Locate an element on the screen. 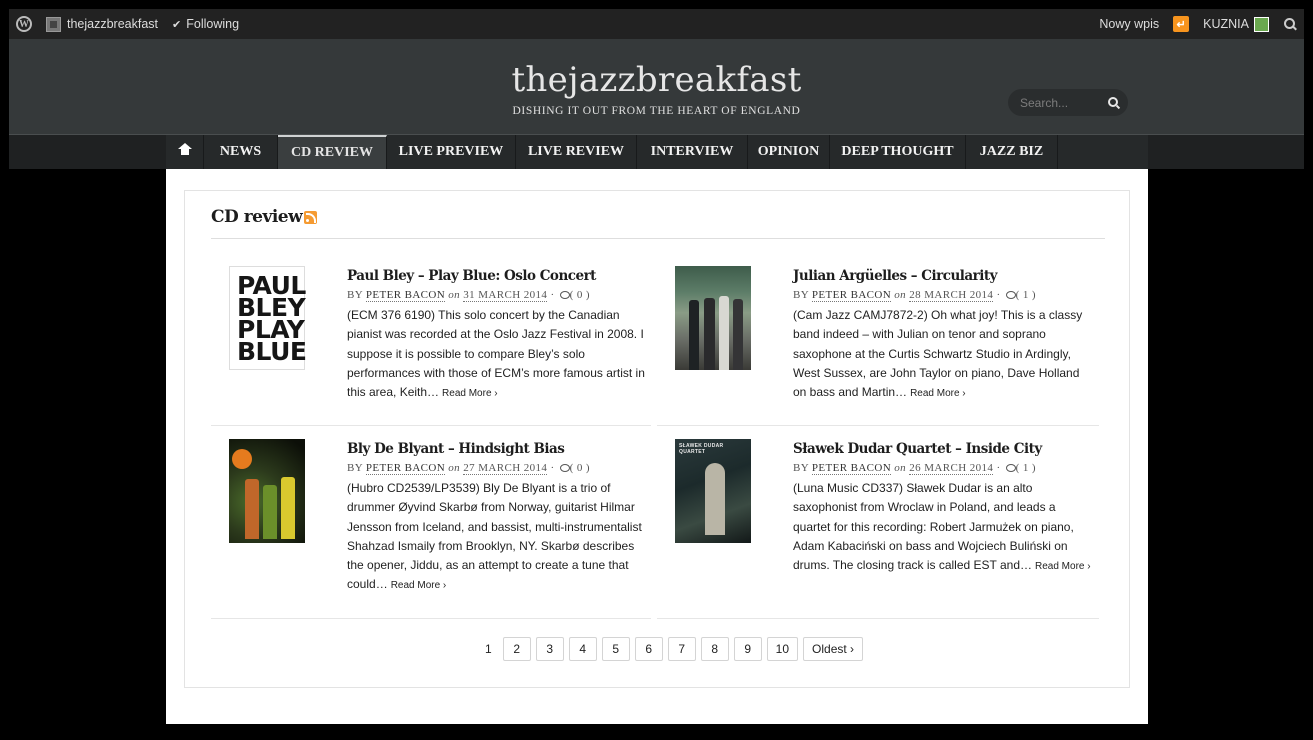 The image size is (1313, 740). rss-icon is located at coordinates (311, 217).